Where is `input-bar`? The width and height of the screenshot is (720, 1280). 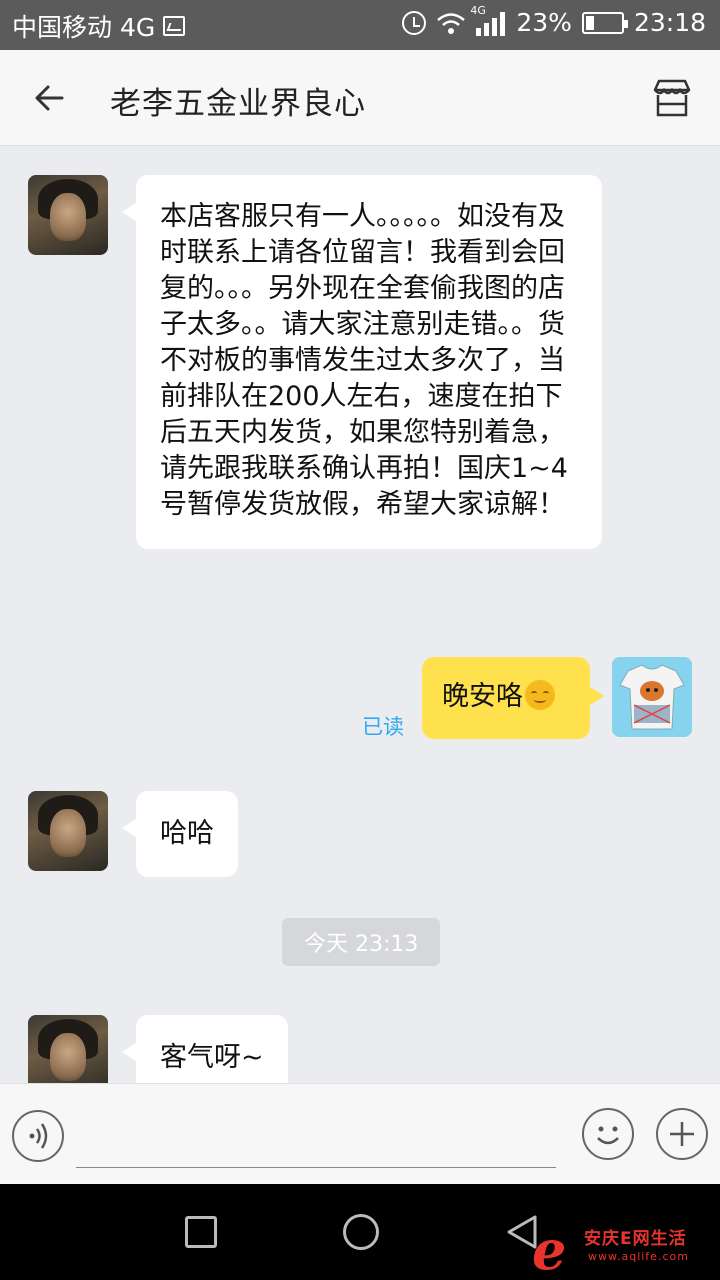 input-bar is located at coordinates (360, 1133).